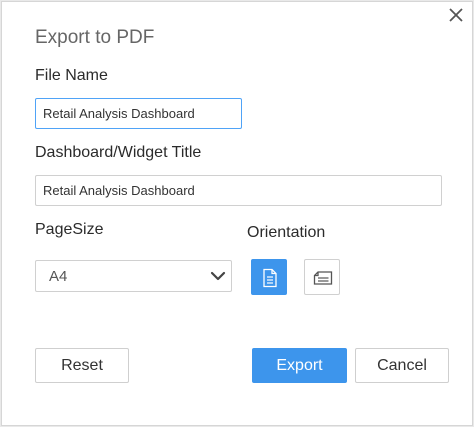 The width and height of the screenshot is (474, 427). I want to click on page-size-select: A4, so click(133, 276).